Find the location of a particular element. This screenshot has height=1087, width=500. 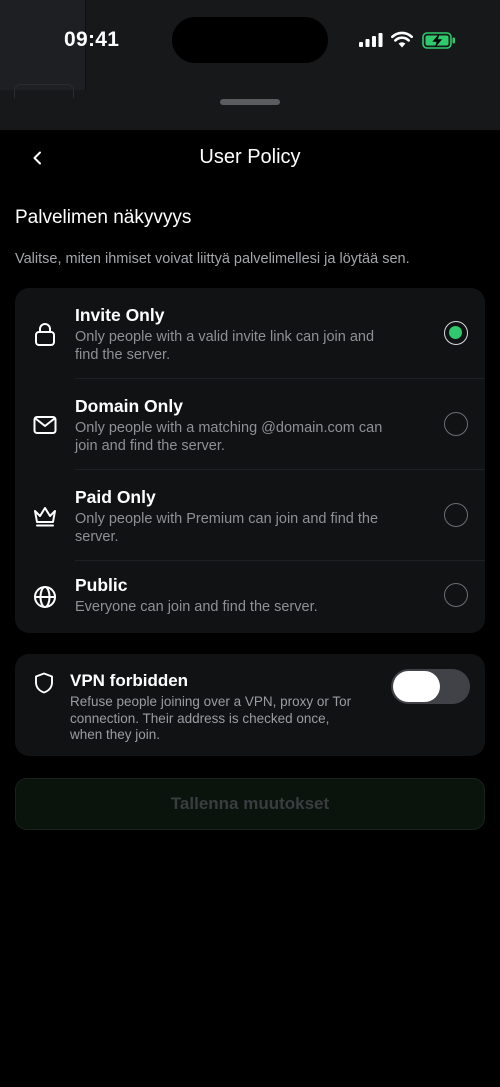

option-label: Domain Only is located at coordinates (129, 406).